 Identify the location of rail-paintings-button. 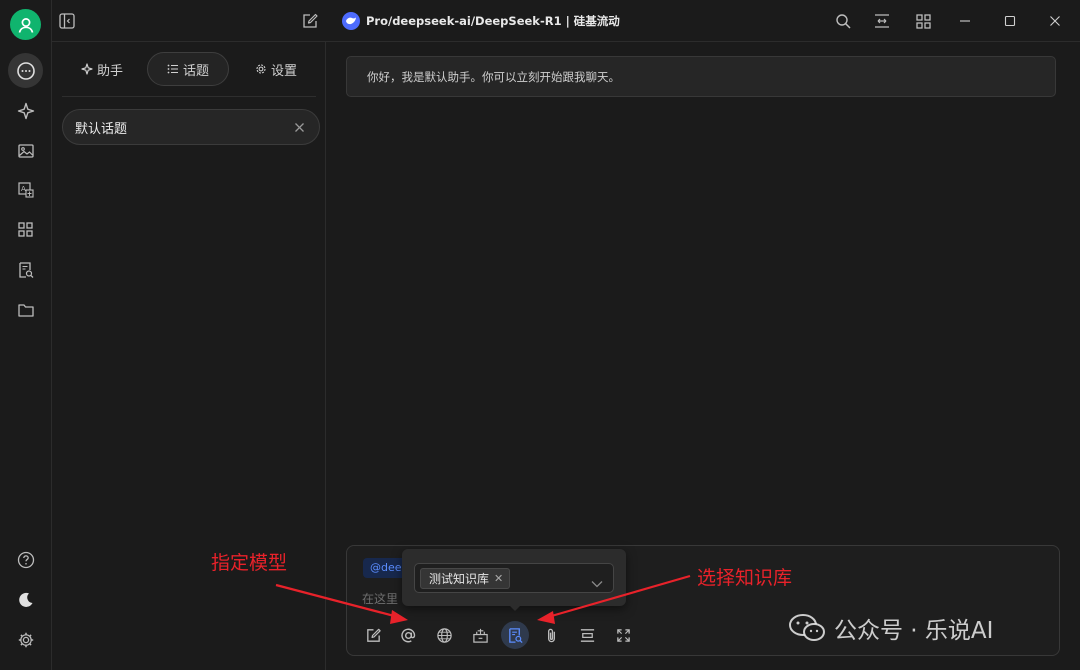
(25, 150).